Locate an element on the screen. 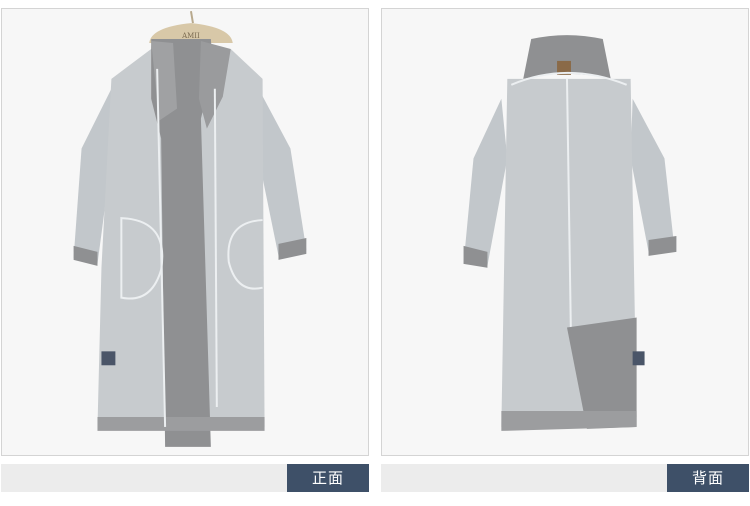  hanger-icon: AMII is located at coordinates (191, 27).